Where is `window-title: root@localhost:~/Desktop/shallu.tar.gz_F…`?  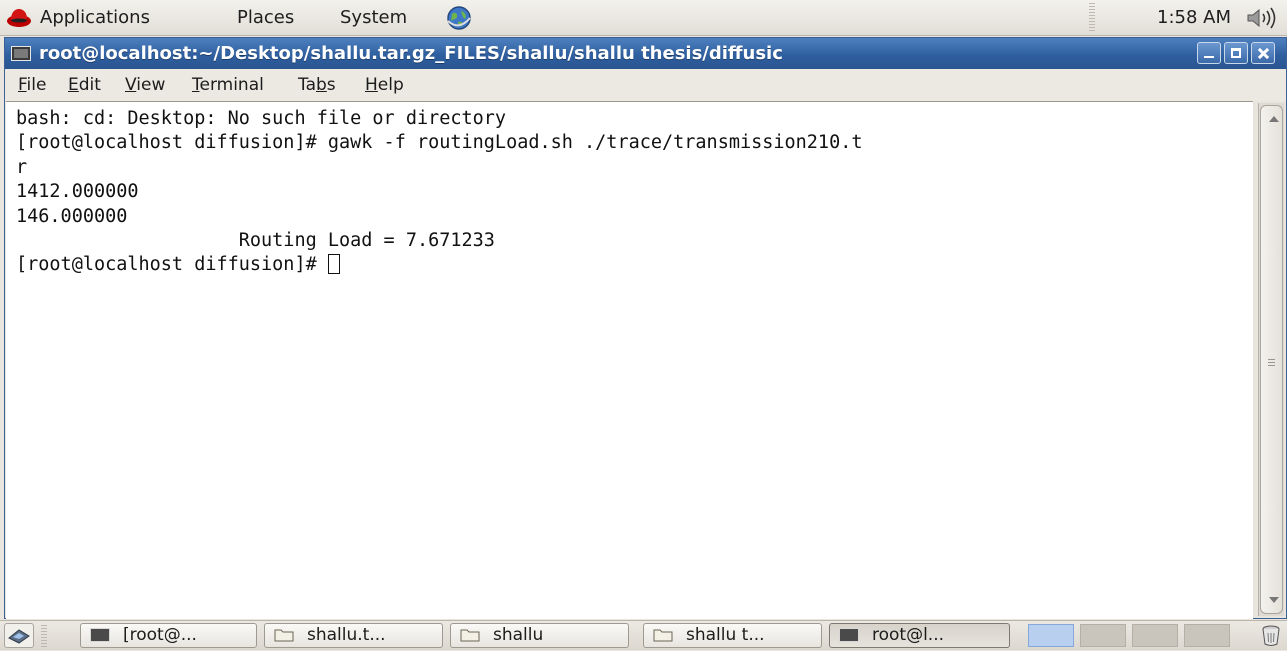 window-title: root@localhost:~/Desktop/shallu.tar.gz_F… is located at coordinates (411, 53).